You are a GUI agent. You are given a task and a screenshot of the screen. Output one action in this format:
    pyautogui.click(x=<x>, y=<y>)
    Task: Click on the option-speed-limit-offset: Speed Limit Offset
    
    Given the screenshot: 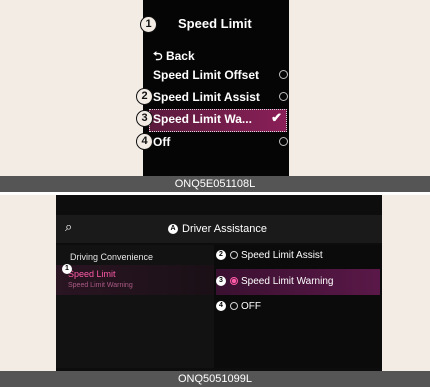 What is the action you would take?
    pyautogui.click(x=220, y=75)
    